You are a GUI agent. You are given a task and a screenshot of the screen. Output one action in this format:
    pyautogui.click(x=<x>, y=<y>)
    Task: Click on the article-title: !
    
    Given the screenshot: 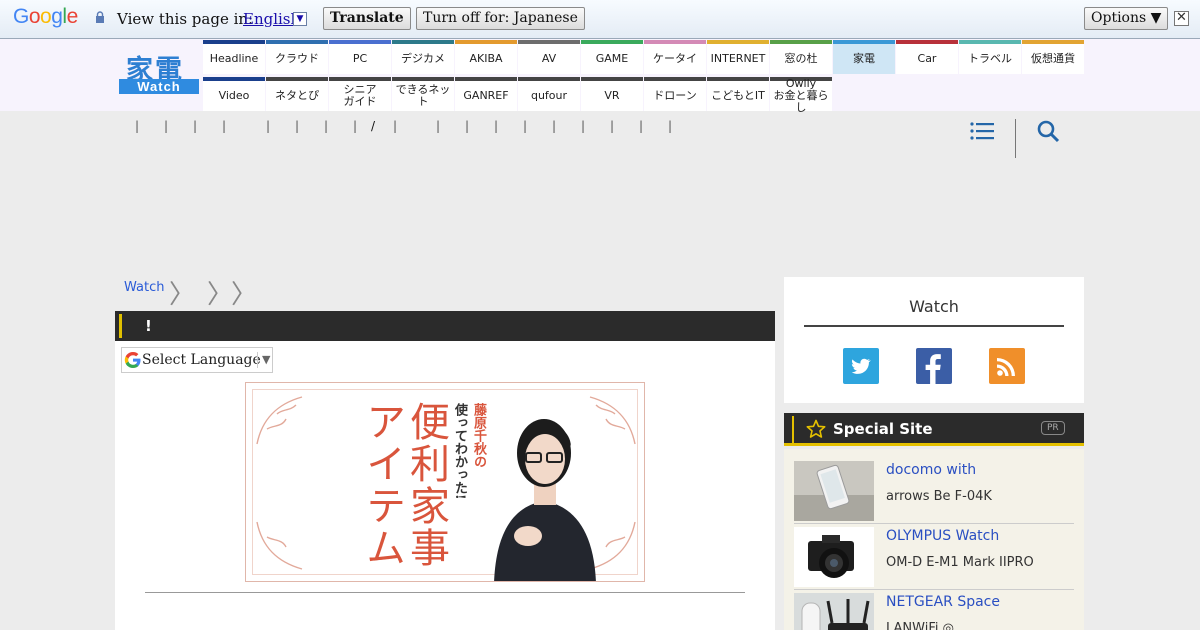 What is the action you would take?
    pyautogui.click(x=148, y=326)
    